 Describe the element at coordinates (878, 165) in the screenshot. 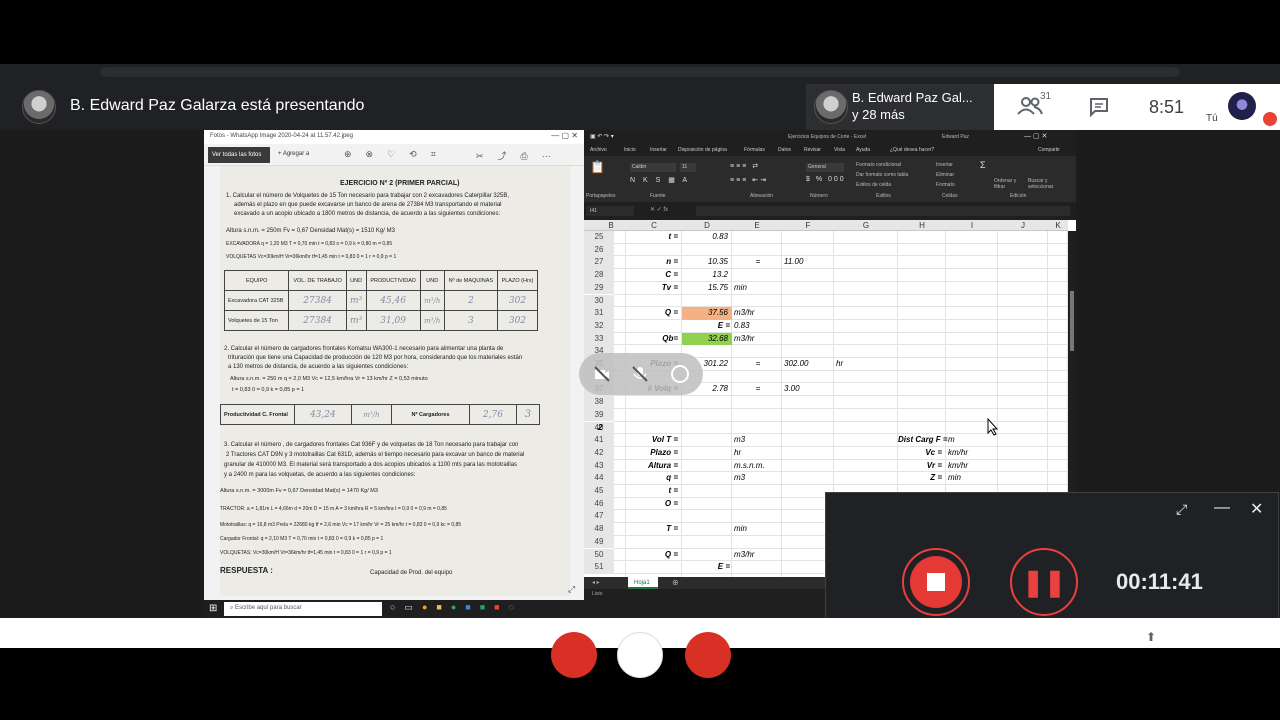

I see `conditional-format-button: Formato condicional` at that location.